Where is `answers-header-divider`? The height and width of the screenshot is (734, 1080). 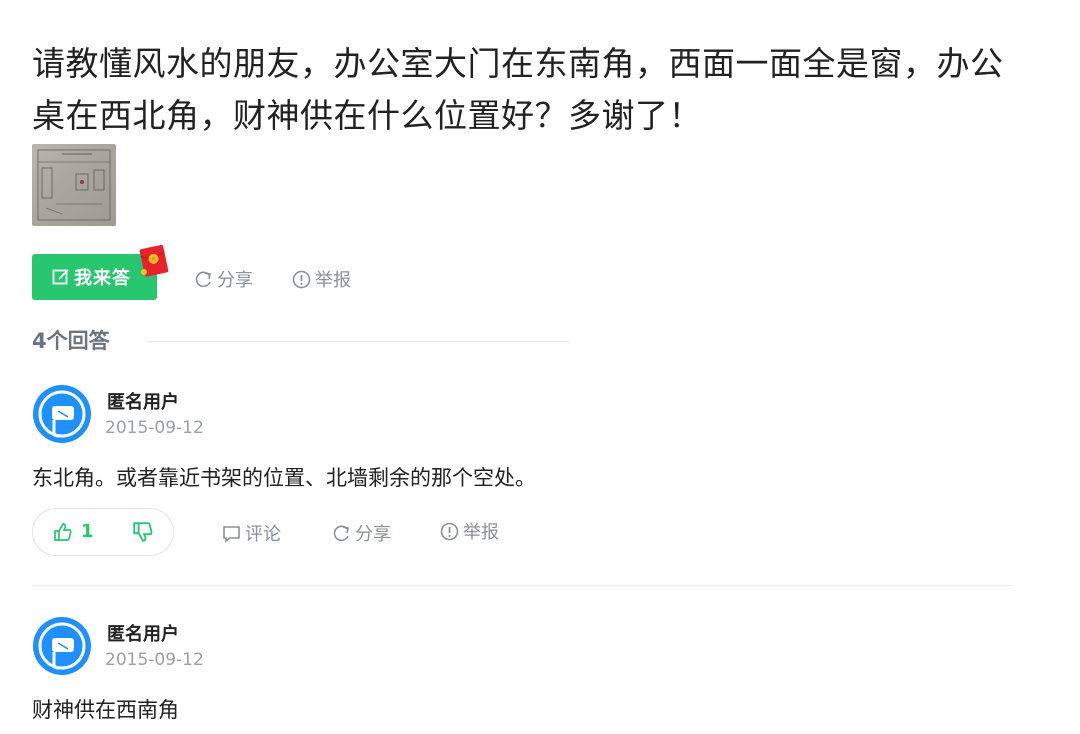 answers-header-divider is located at coordinates (358, 341).